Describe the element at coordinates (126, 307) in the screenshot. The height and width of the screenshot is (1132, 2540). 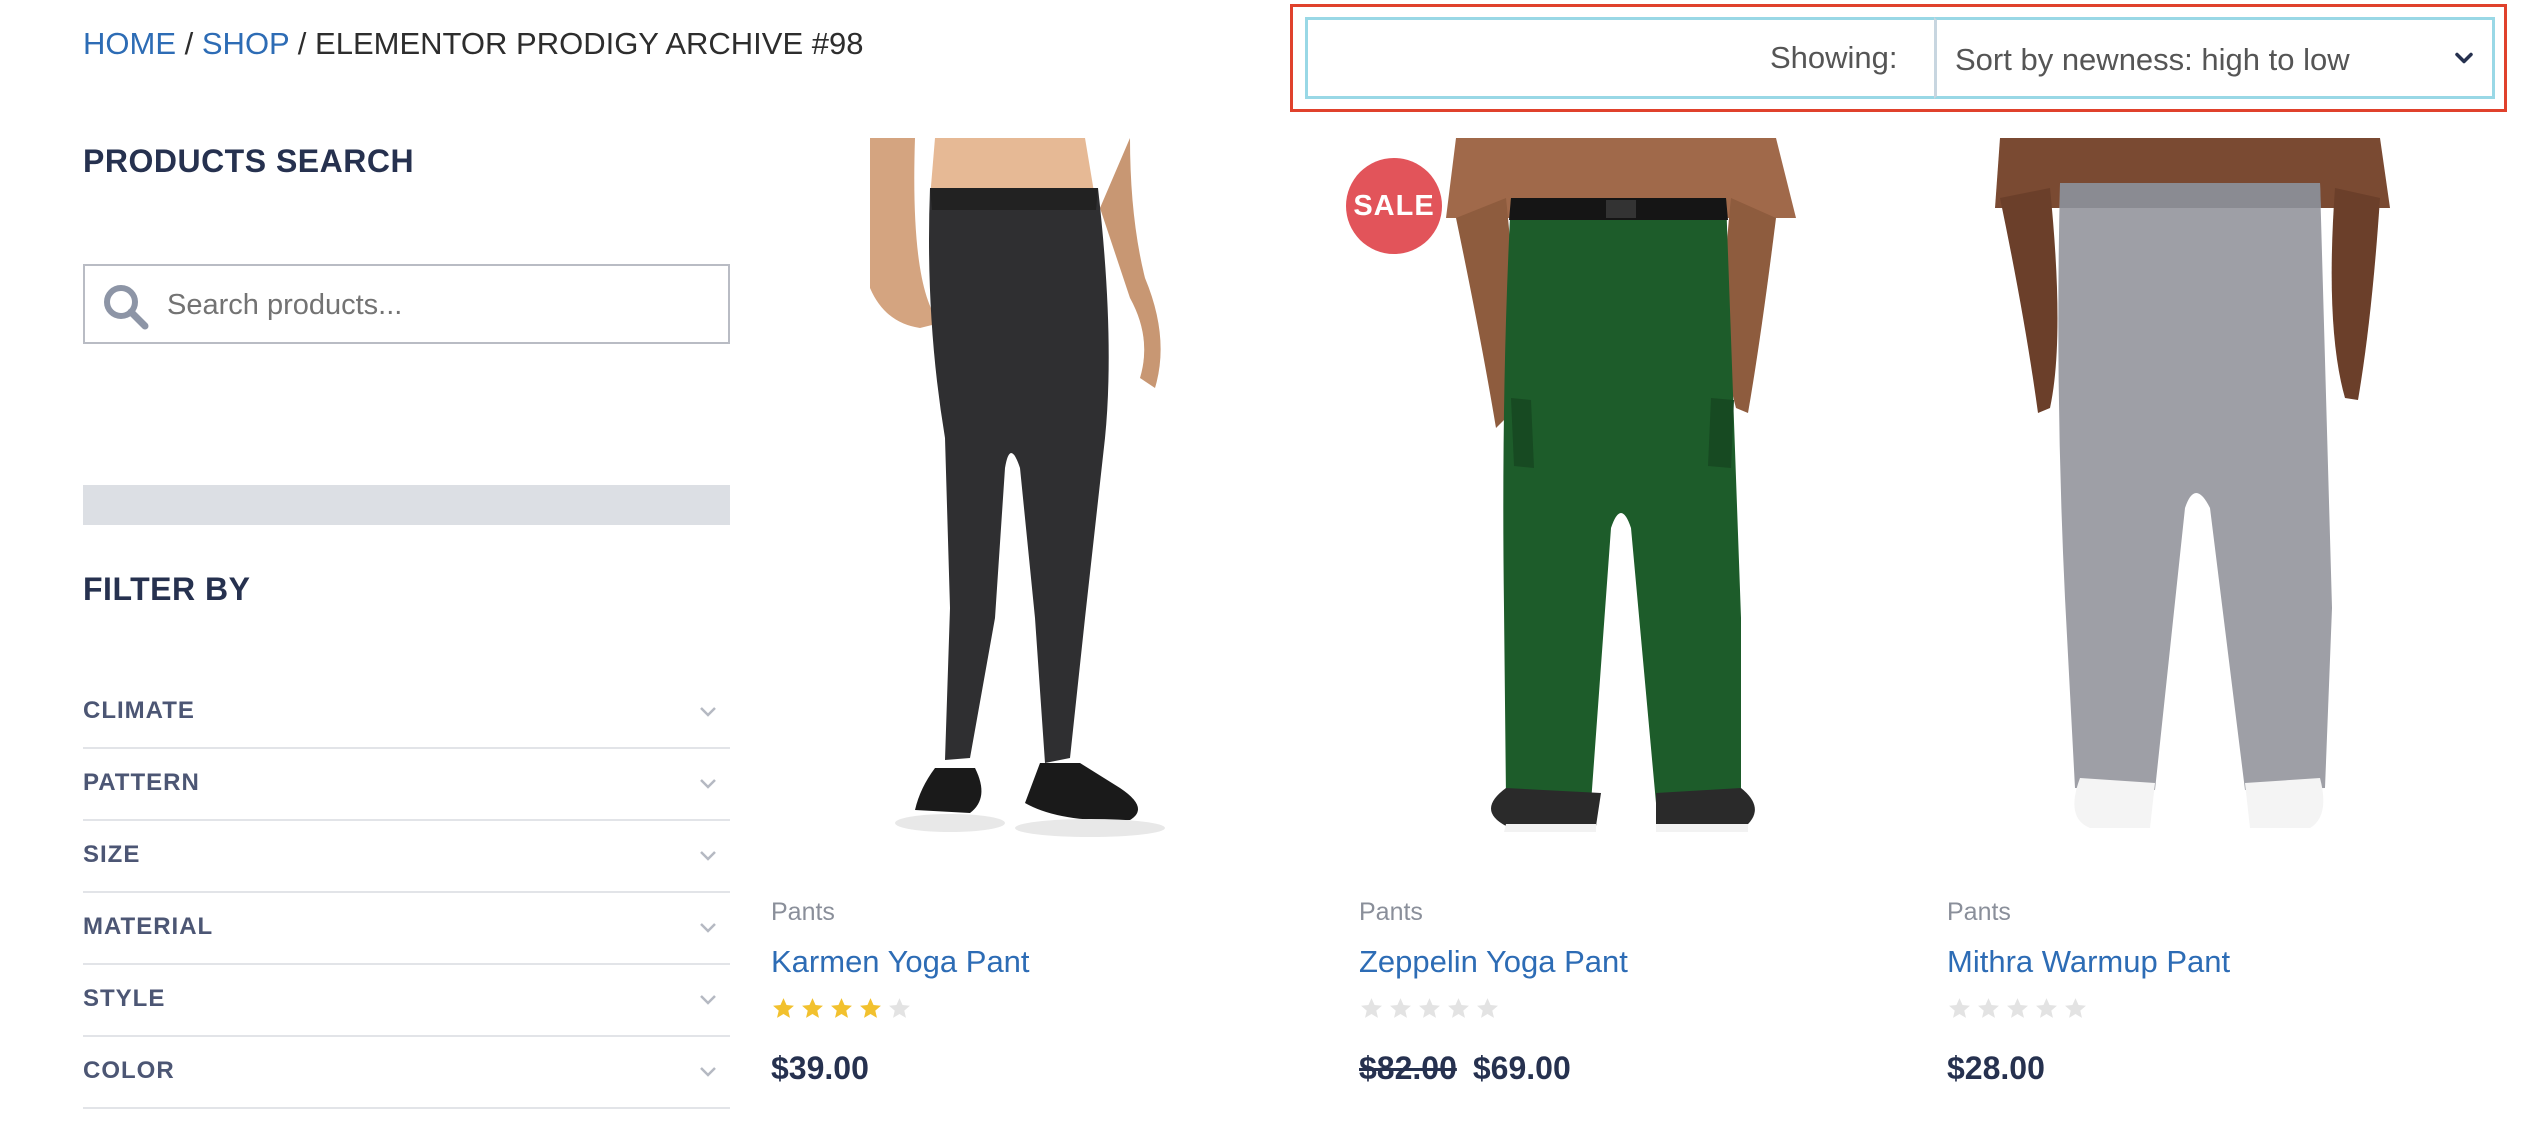
I see `search-icon` at that location.